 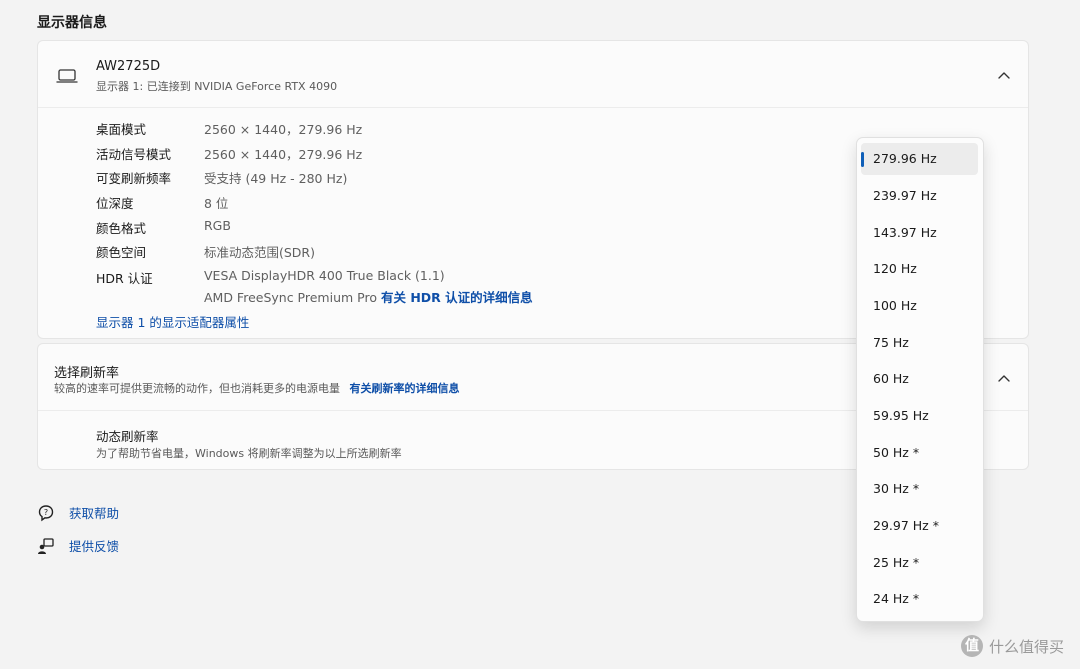 I want to click on monitor-name: AW2725D, so click(x=128, y=66).